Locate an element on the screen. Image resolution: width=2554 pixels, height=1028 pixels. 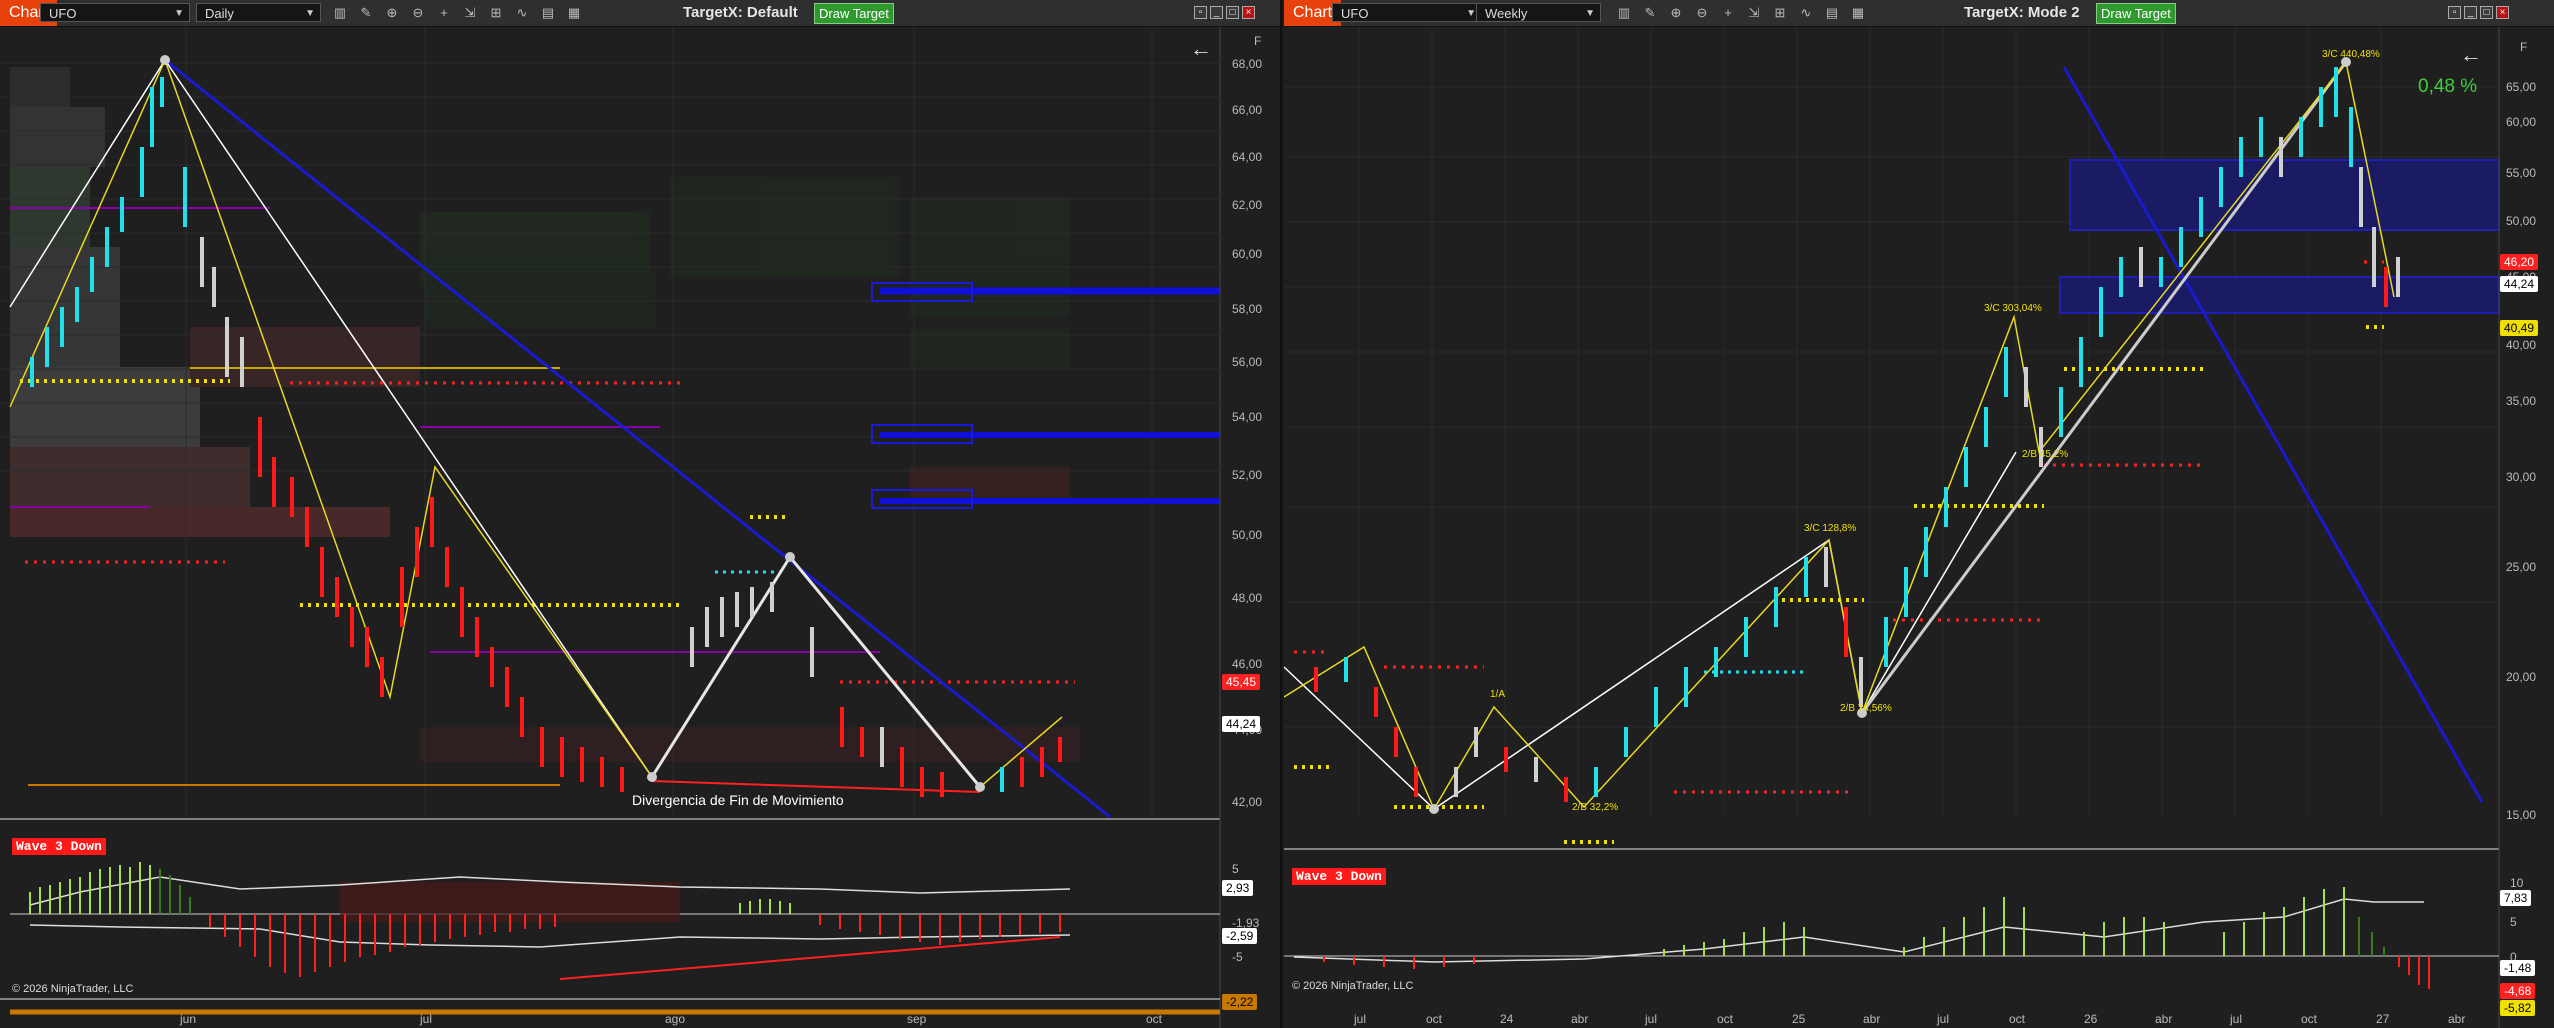
y-axis-label: 20,00 is located at coordinates (2521, 677).